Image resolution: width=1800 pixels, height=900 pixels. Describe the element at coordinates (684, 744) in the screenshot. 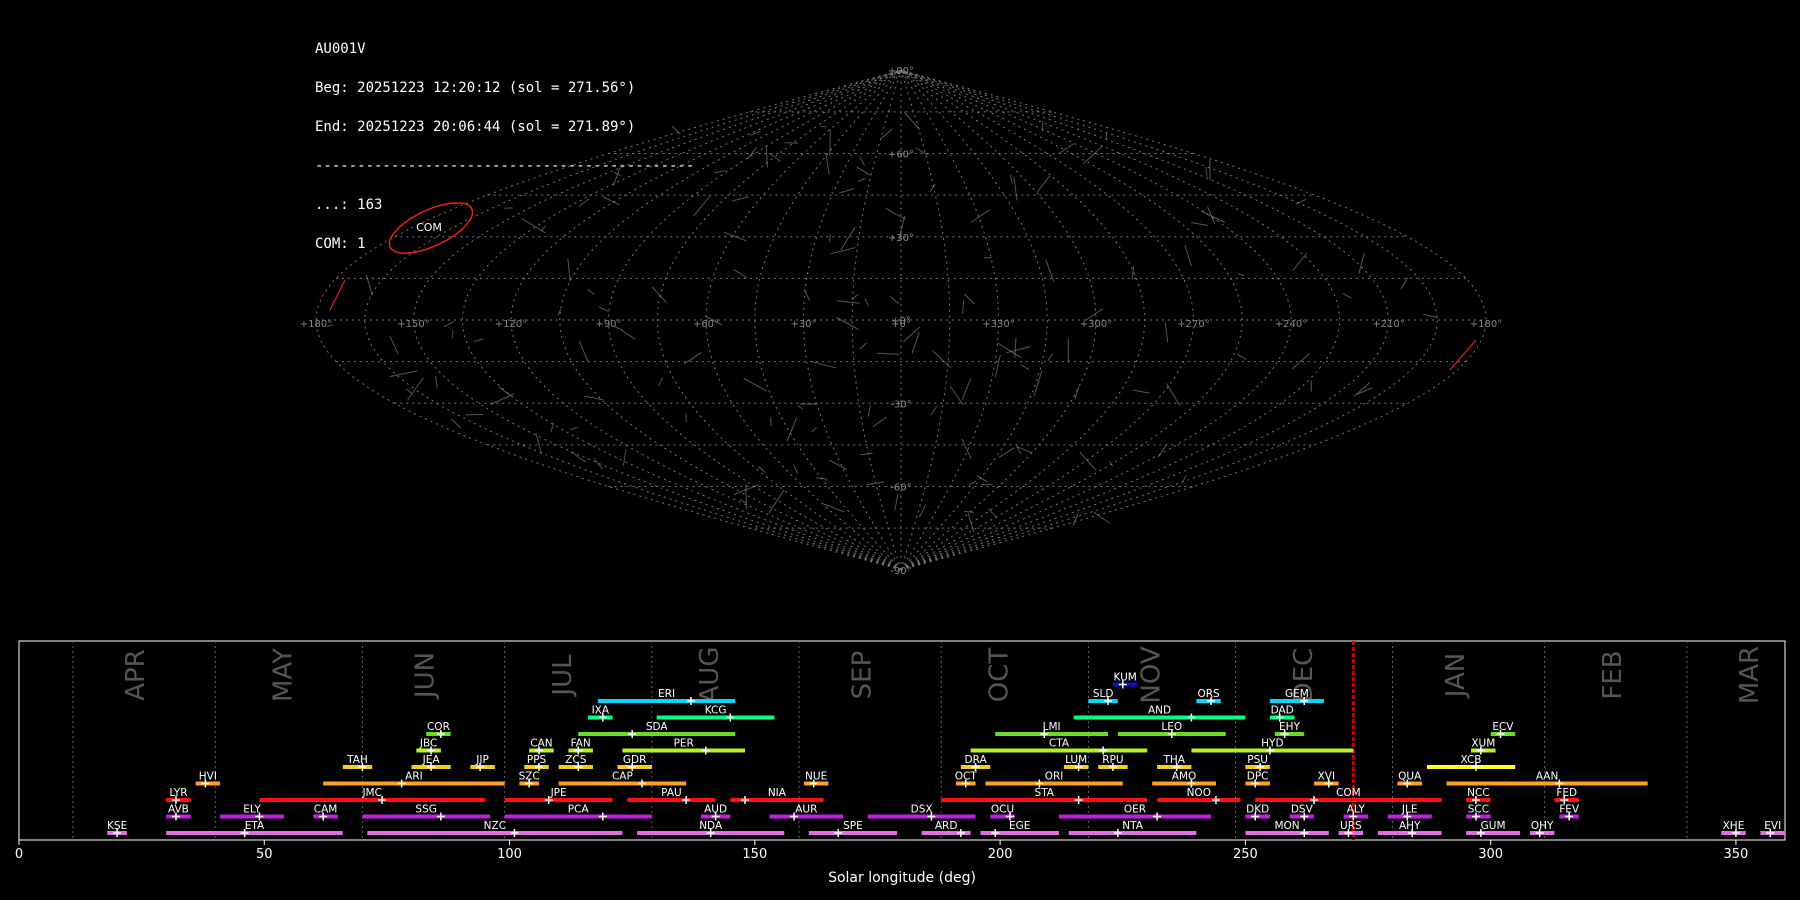

I see `shower-label: PER` at that location.